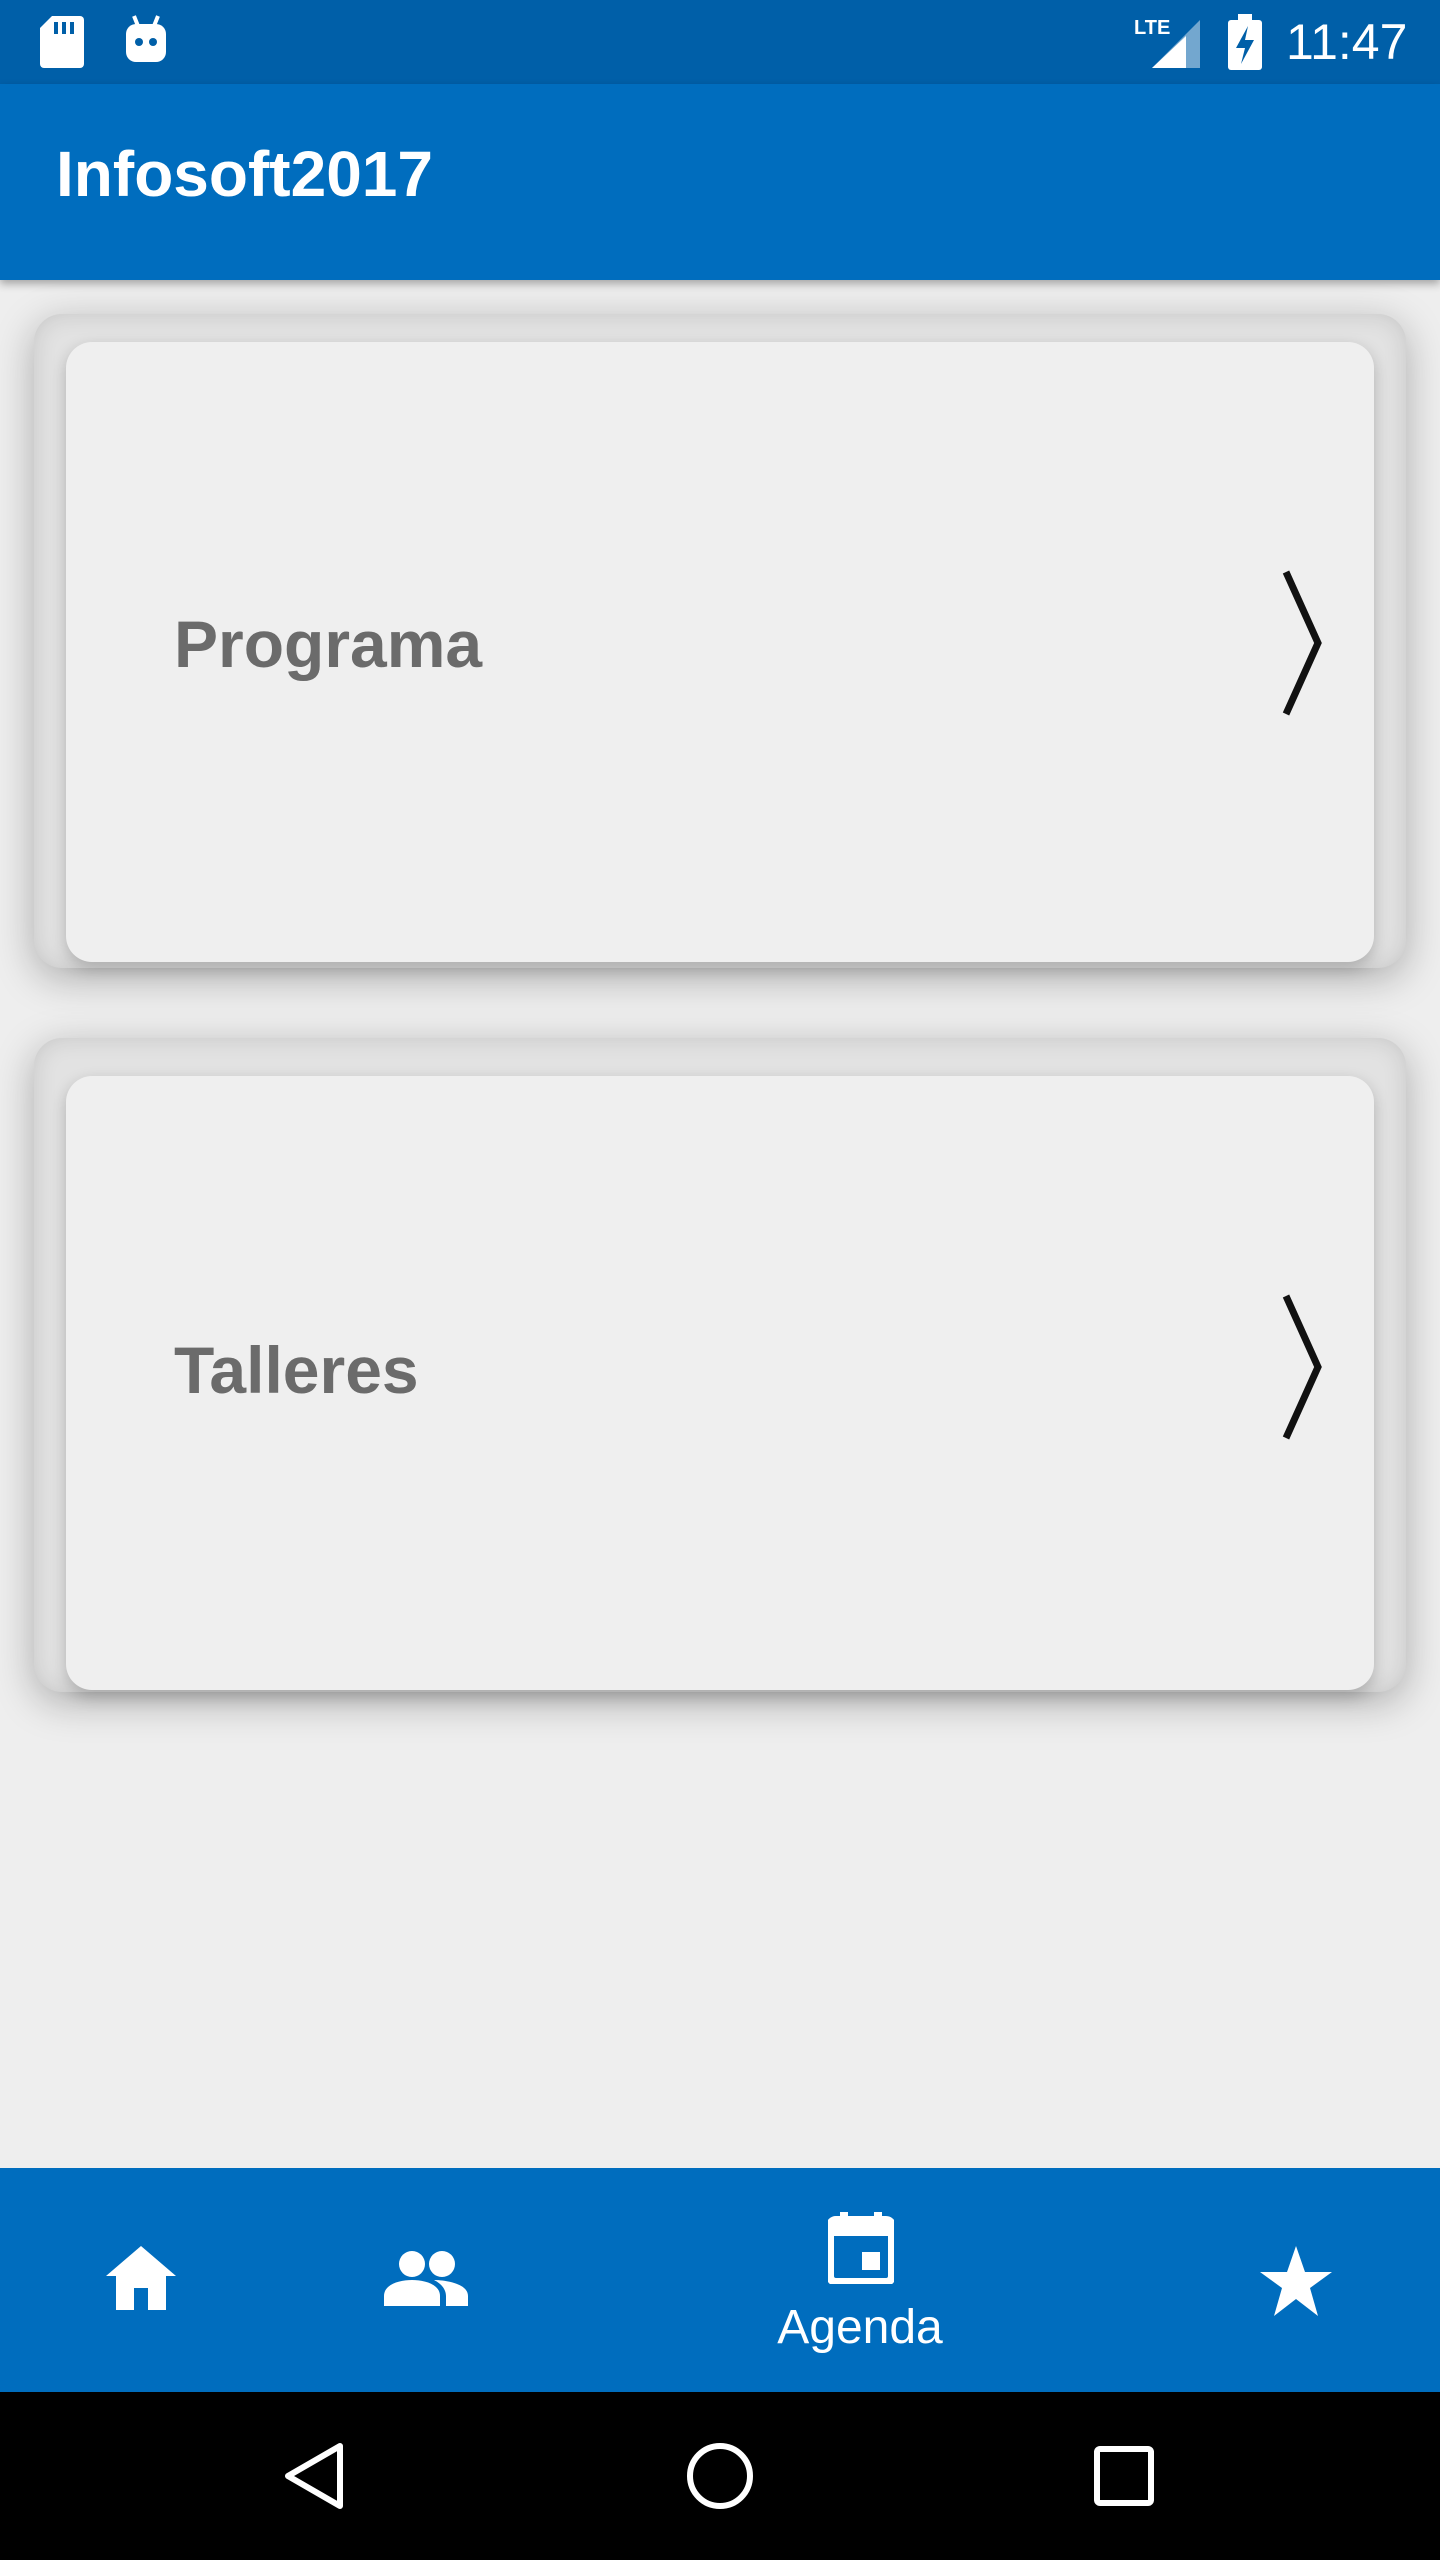 This screenshot has width=1440, height=2560. I want to click on card-label-programa: Programa, so click(328, 644).